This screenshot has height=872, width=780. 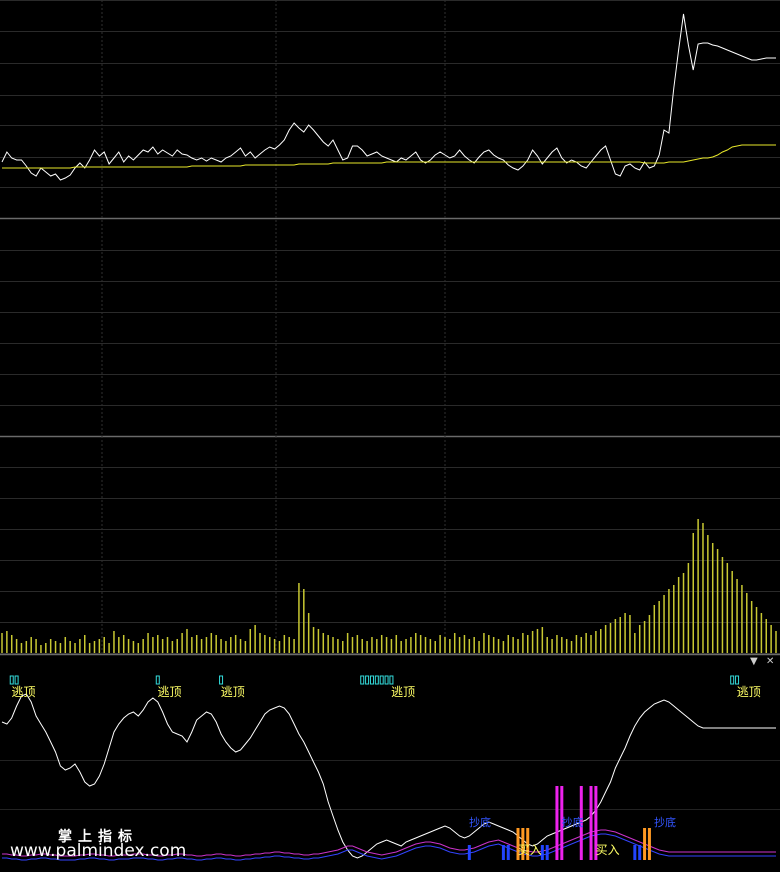 I want to click on watermark-url: www.palmindex.com, so click(x=98, y=851).